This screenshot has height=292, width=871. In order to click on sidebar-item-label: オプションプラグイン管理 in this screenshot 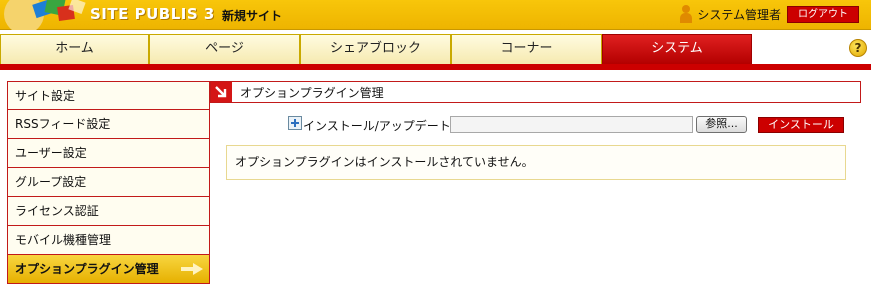, I will do `click(87, 269)`.